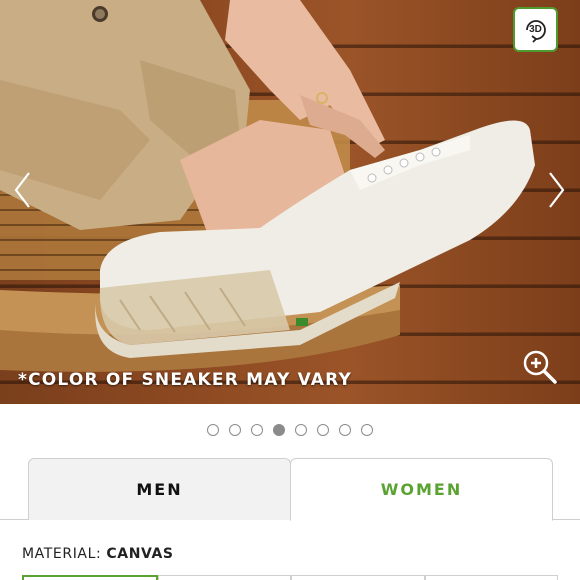  I want to click on next-image-button, so click(557, 190).